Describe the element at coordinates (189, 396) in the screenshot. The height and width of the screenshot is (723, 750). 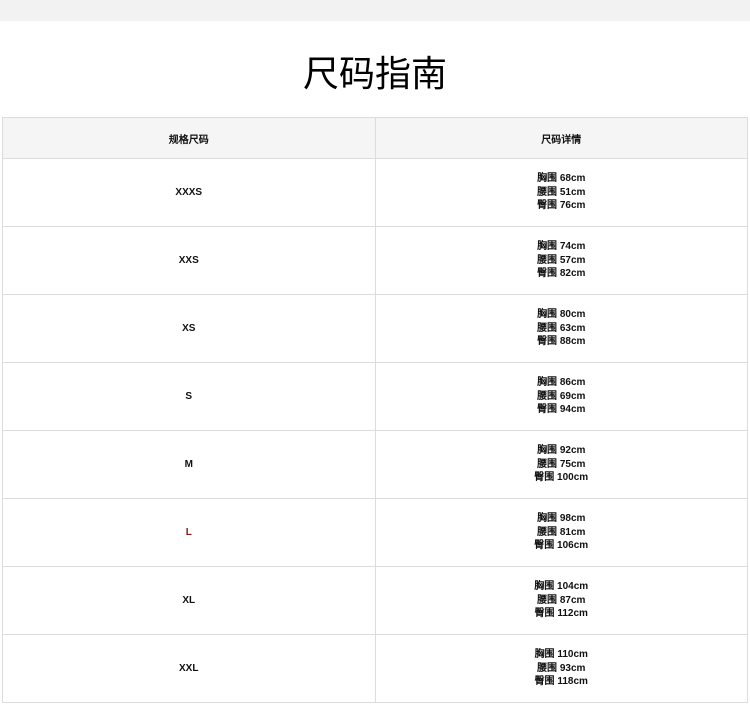
I see `size-cell: S` at that location.